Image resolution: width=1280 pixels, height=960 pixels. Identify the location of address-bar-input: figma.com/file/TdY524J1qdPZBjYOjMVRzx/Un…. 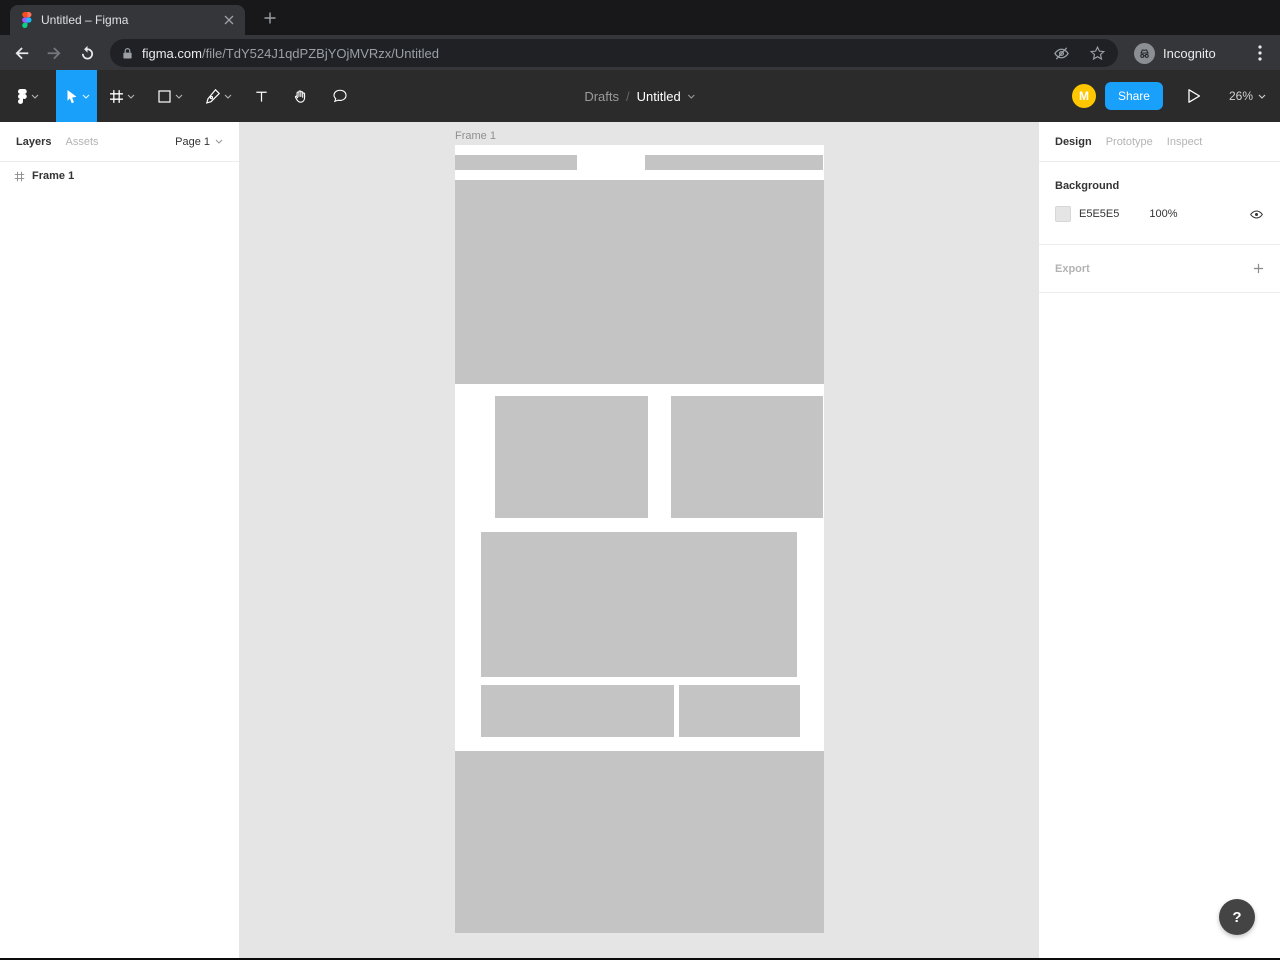
(614, 53).